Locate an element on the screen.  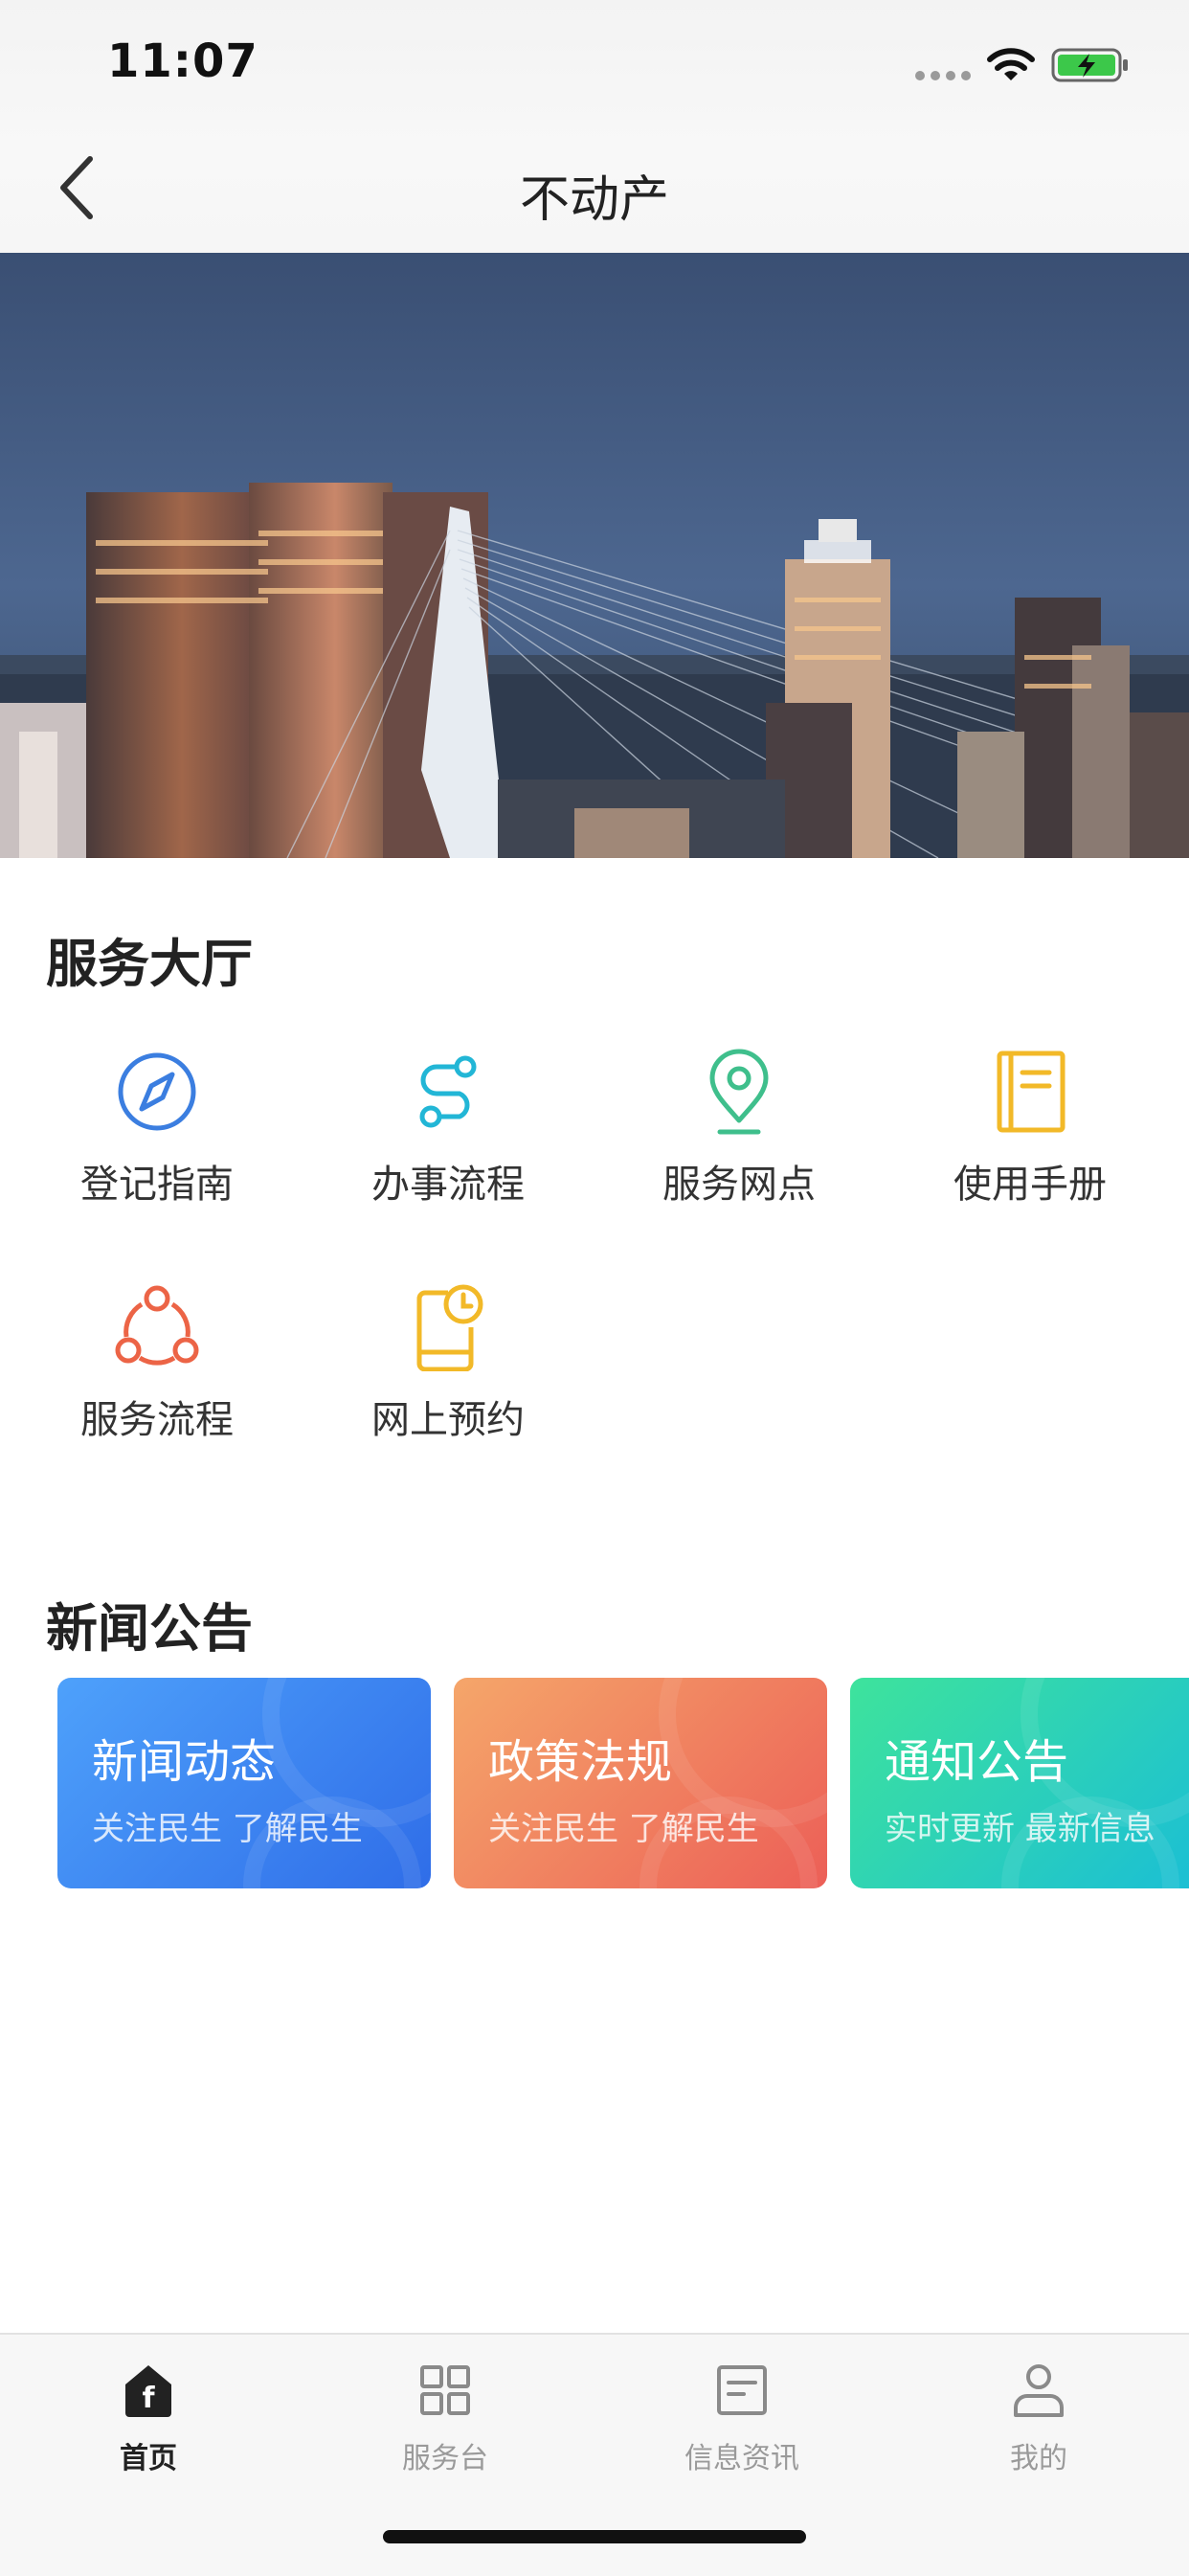
user-icon is located at coordinates (1039, 2390).